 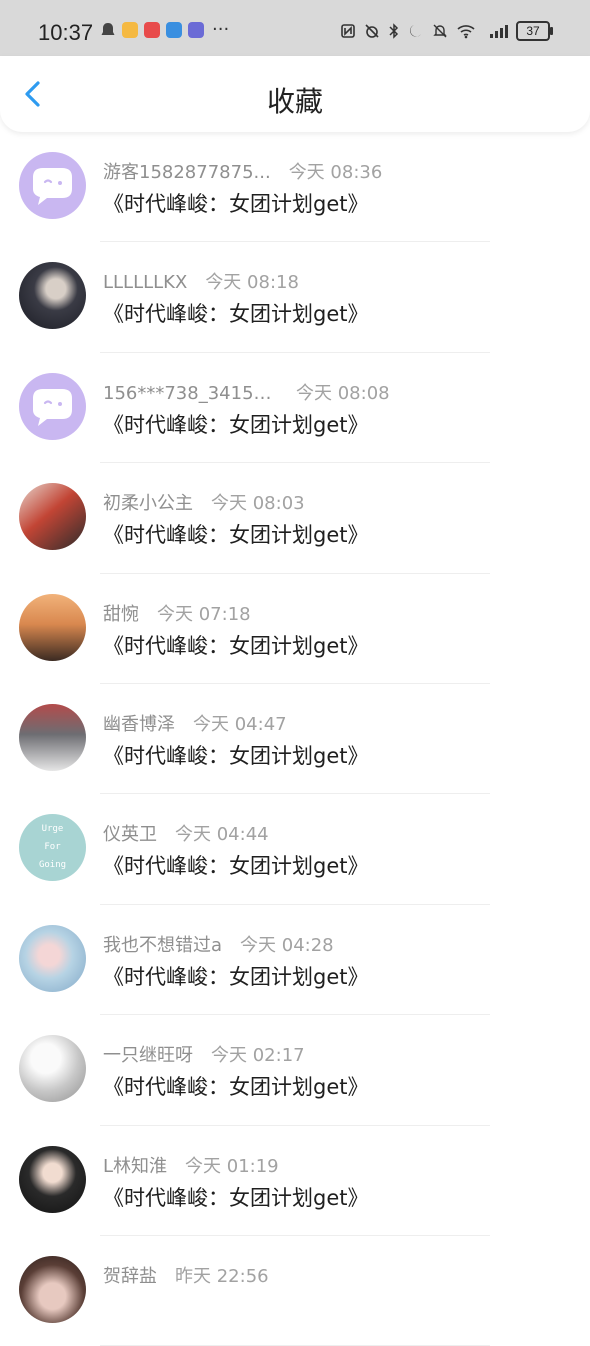 I want to click on header-bar: 收藏, so click(x=295, y=94).